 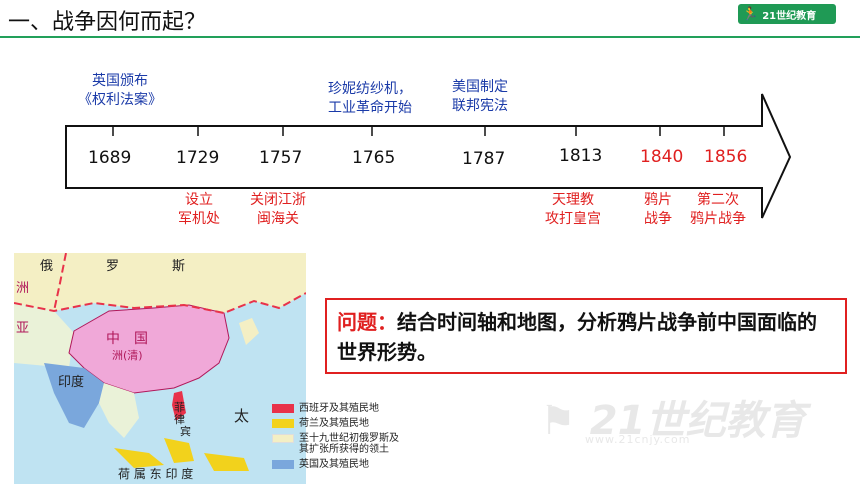 What do you see at coordinates (484, 159) in the screenshot?
I see `timeline-year-1787: 1787` at bounding box center [484, 159].